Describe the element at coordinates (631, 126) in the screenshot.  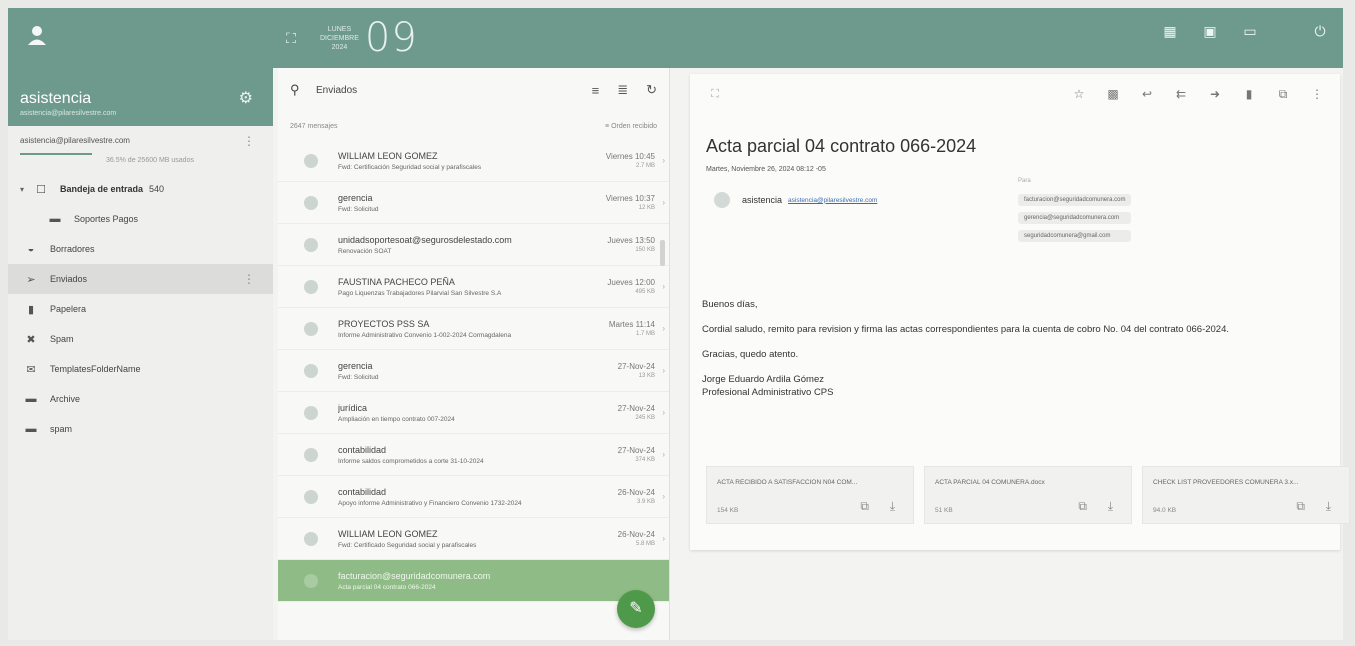
I see `sort-order: ≡ Orden recibido` at that location.